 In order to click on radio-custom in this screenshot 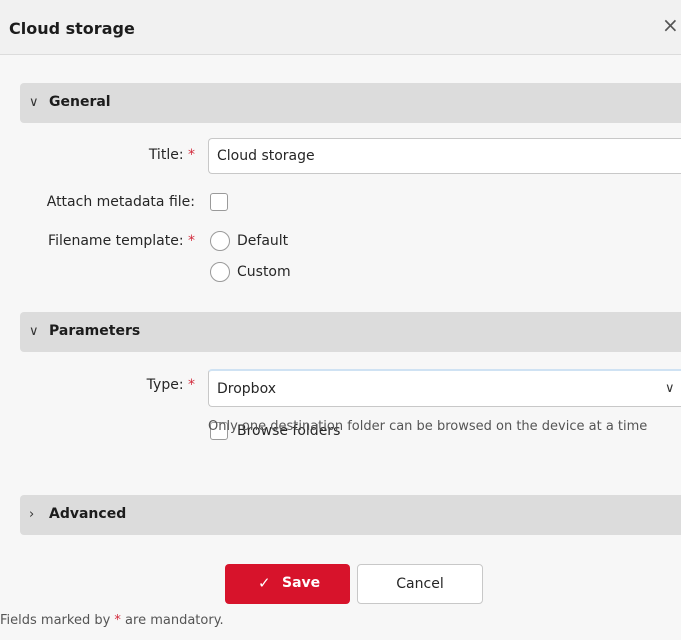, I will do `click(220, 272)`.